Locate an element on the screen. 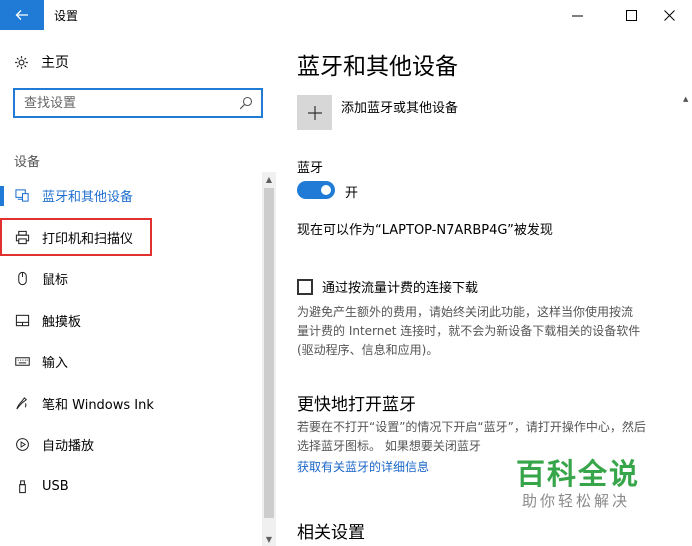 This screenshot has height=546, width=692. pen-icon is located at coordinates (22, 403).